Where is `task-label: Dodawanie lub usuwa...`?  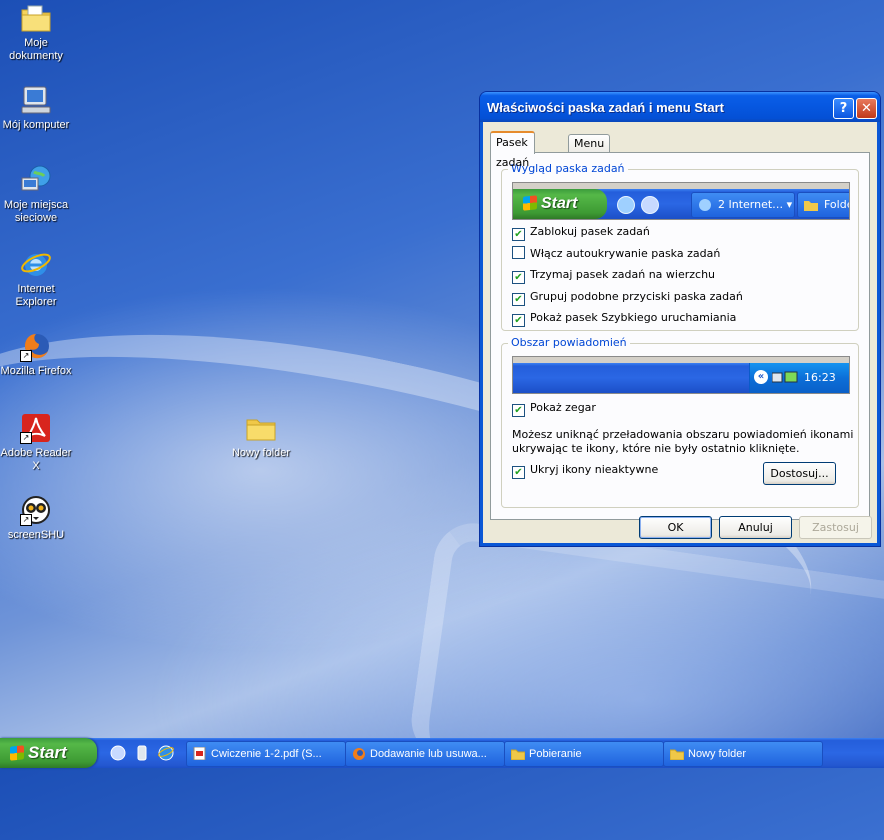
task-label: Dodawanie lub usuwa... is located at coordinates (428, 754).